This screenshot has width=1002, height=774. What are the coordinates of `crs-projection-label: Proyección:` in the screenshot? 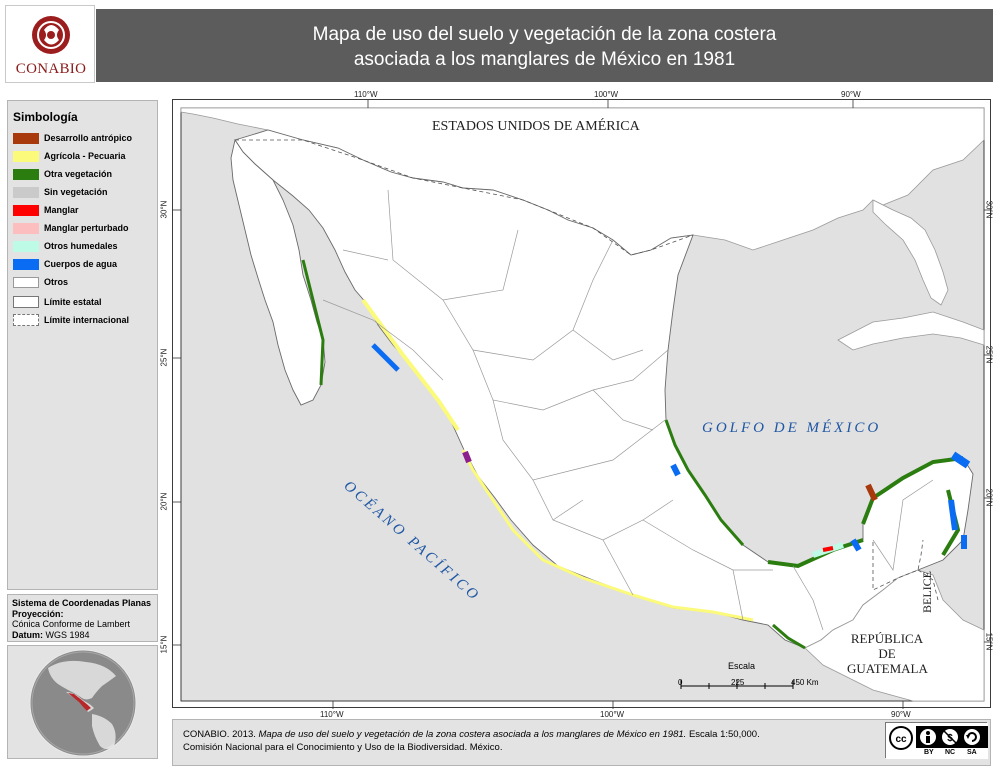 It's located at (38, 613).